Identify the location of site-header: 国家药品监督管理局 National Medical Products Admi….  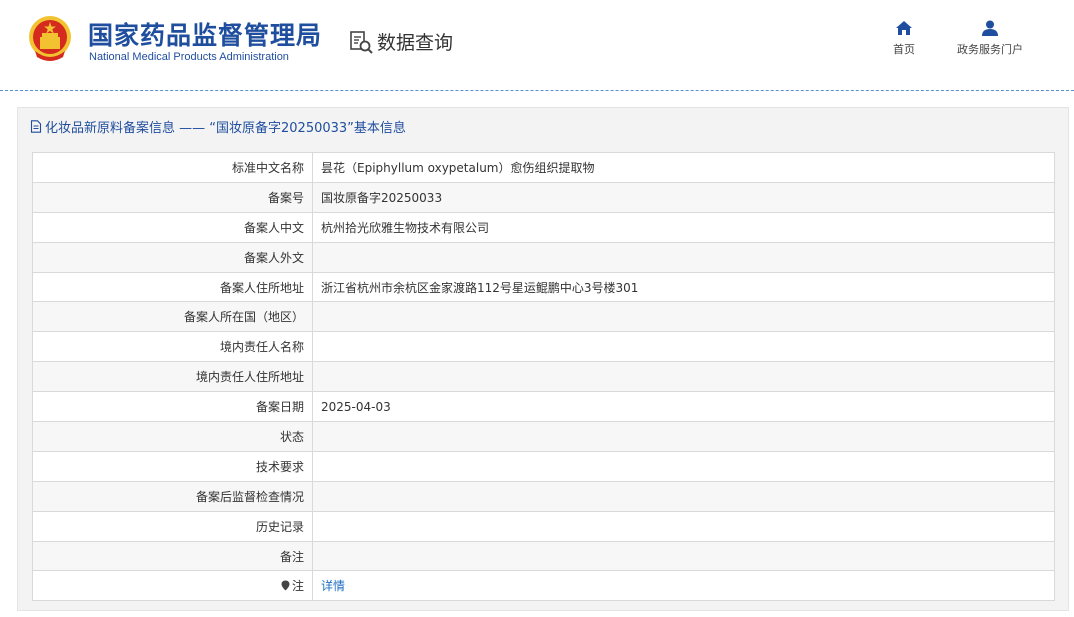
(537, 45).